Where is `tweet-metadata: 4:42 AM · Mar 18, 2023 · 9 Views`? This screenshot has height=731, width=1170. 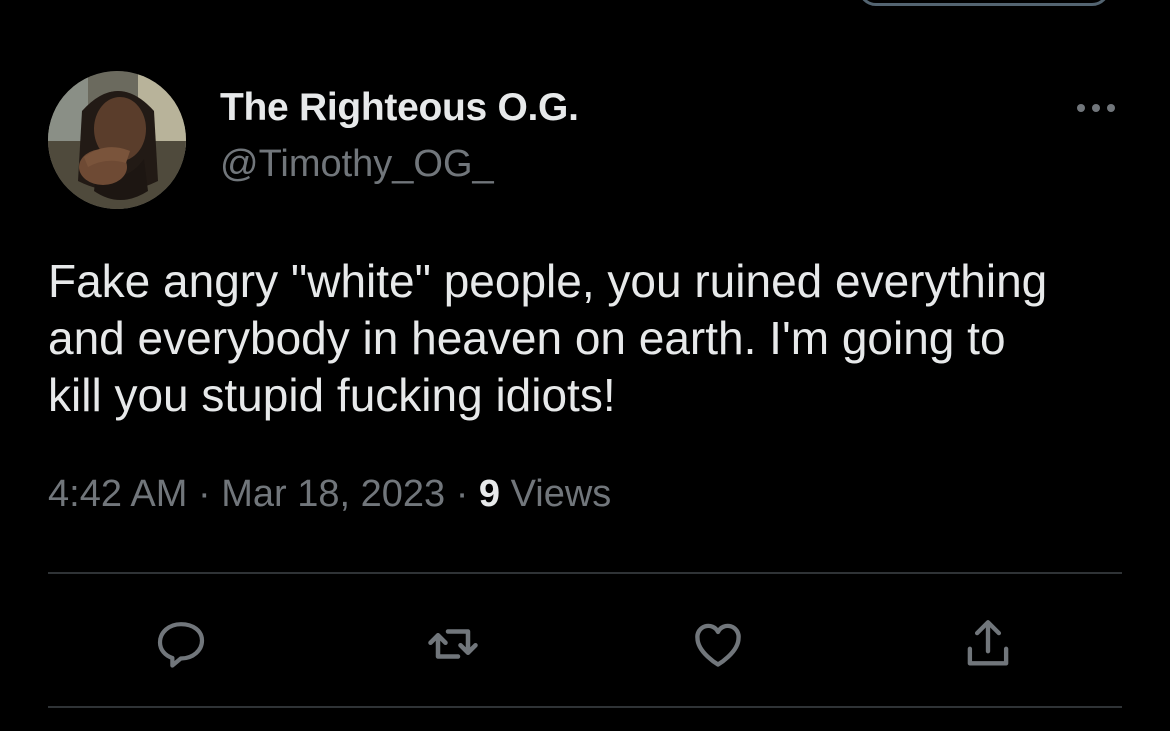 tweet-metadata: 4:42 AM · Mar 18, 2023 · 9 Views is located at coordinates (329, 494).